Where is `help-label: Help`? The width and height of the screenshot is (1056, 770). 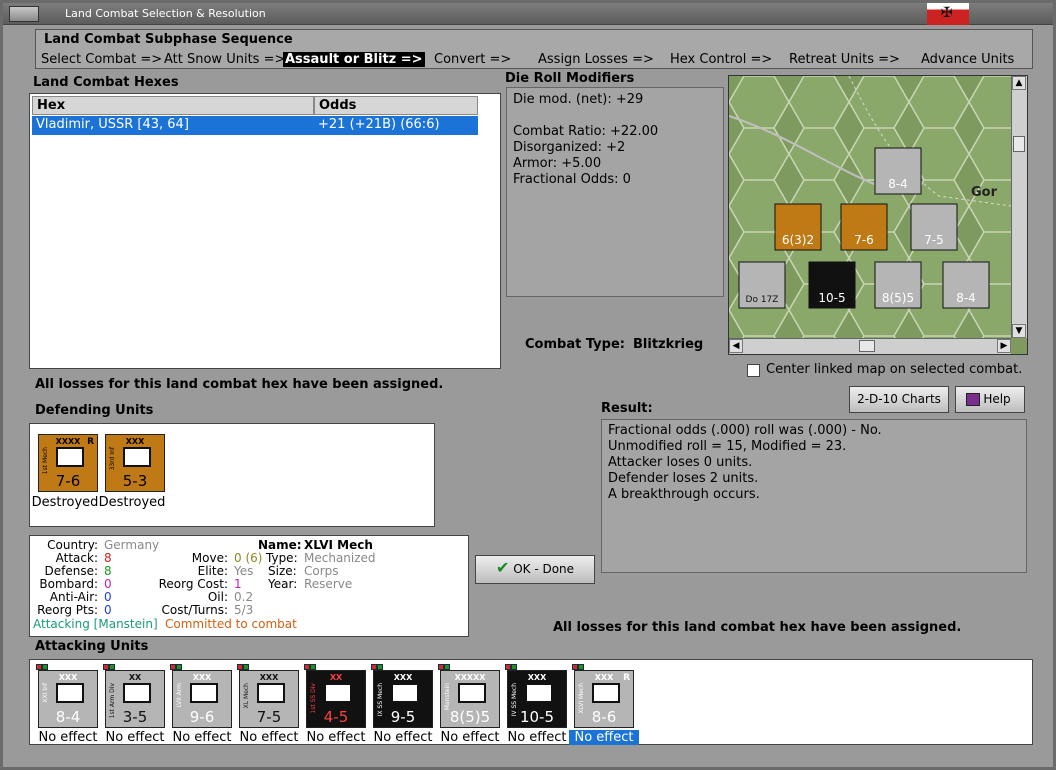 help-label: Help is located at coordinates (997, 399).